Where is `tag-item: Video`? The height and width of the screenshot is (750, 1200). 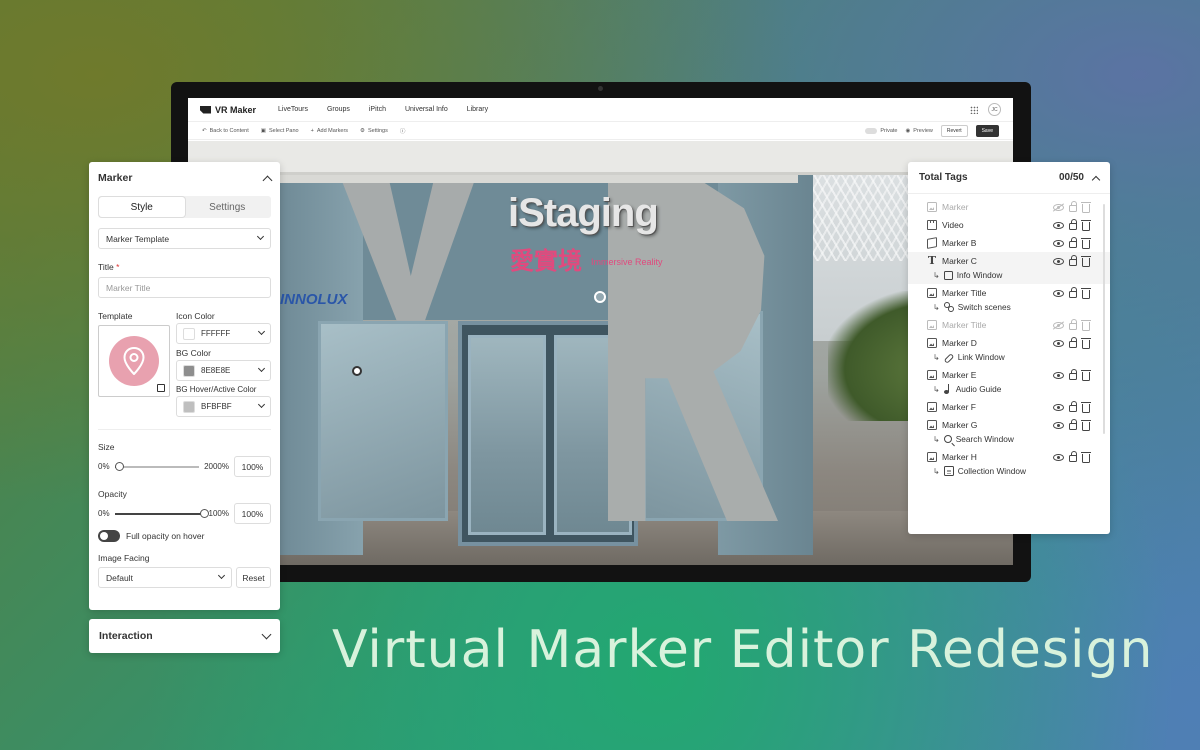
tag-item: Video is located at coordinates (1009, 225).